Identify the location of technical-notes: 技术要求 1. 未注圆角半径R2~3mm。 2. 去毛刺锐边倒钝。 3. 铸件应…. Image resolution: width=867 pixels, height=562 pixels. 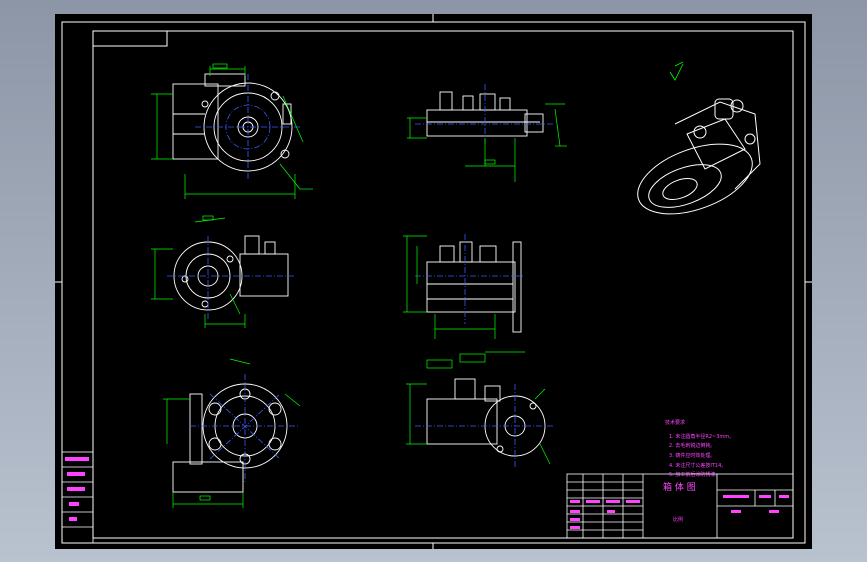
(699, 448).